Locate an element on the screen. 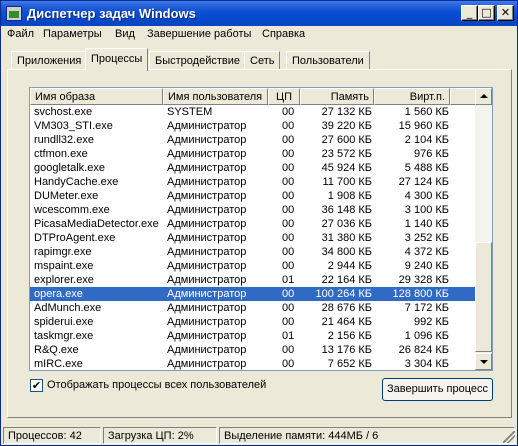  status-processes: Процессов: 42 is located at coordinates (52, 435).